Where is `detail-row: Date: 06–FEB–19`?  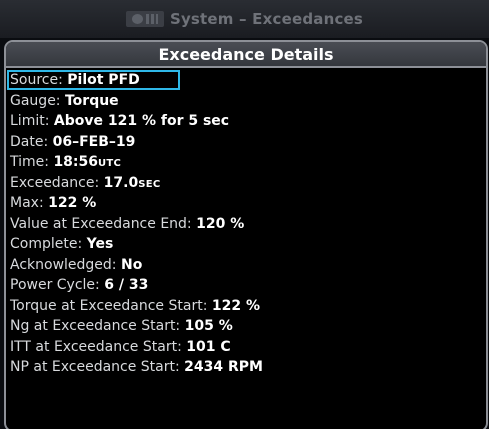 detail-row: Date: 06–FEB–19 is located at coordinates (248, 142).